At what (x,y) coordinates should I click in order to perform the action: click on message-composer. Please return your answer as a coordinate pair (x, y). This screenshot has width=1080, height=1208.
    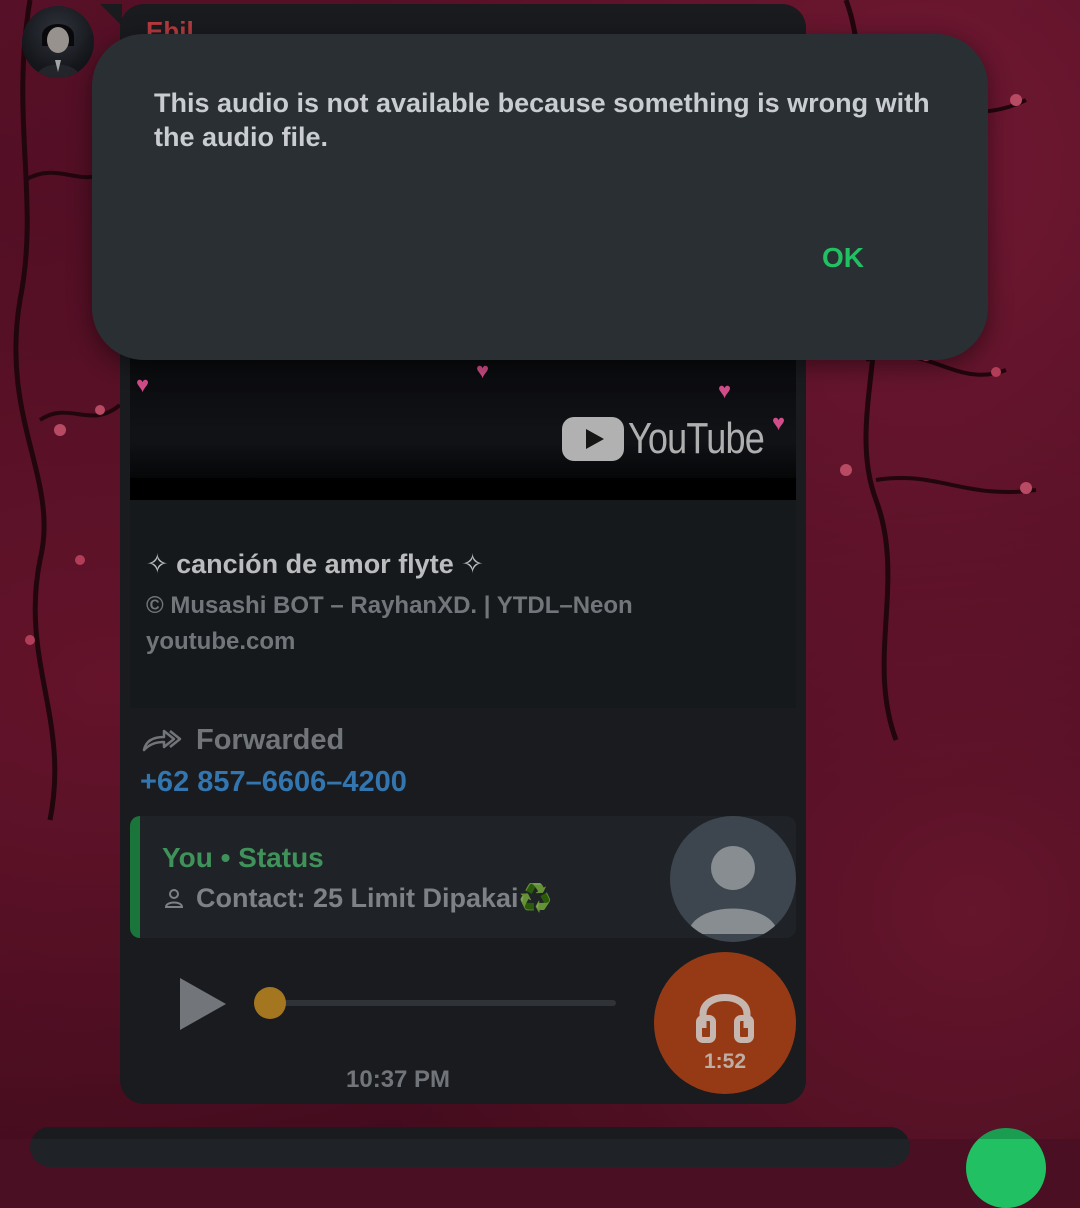
    Looking at the image, I should click on (470, 1147).